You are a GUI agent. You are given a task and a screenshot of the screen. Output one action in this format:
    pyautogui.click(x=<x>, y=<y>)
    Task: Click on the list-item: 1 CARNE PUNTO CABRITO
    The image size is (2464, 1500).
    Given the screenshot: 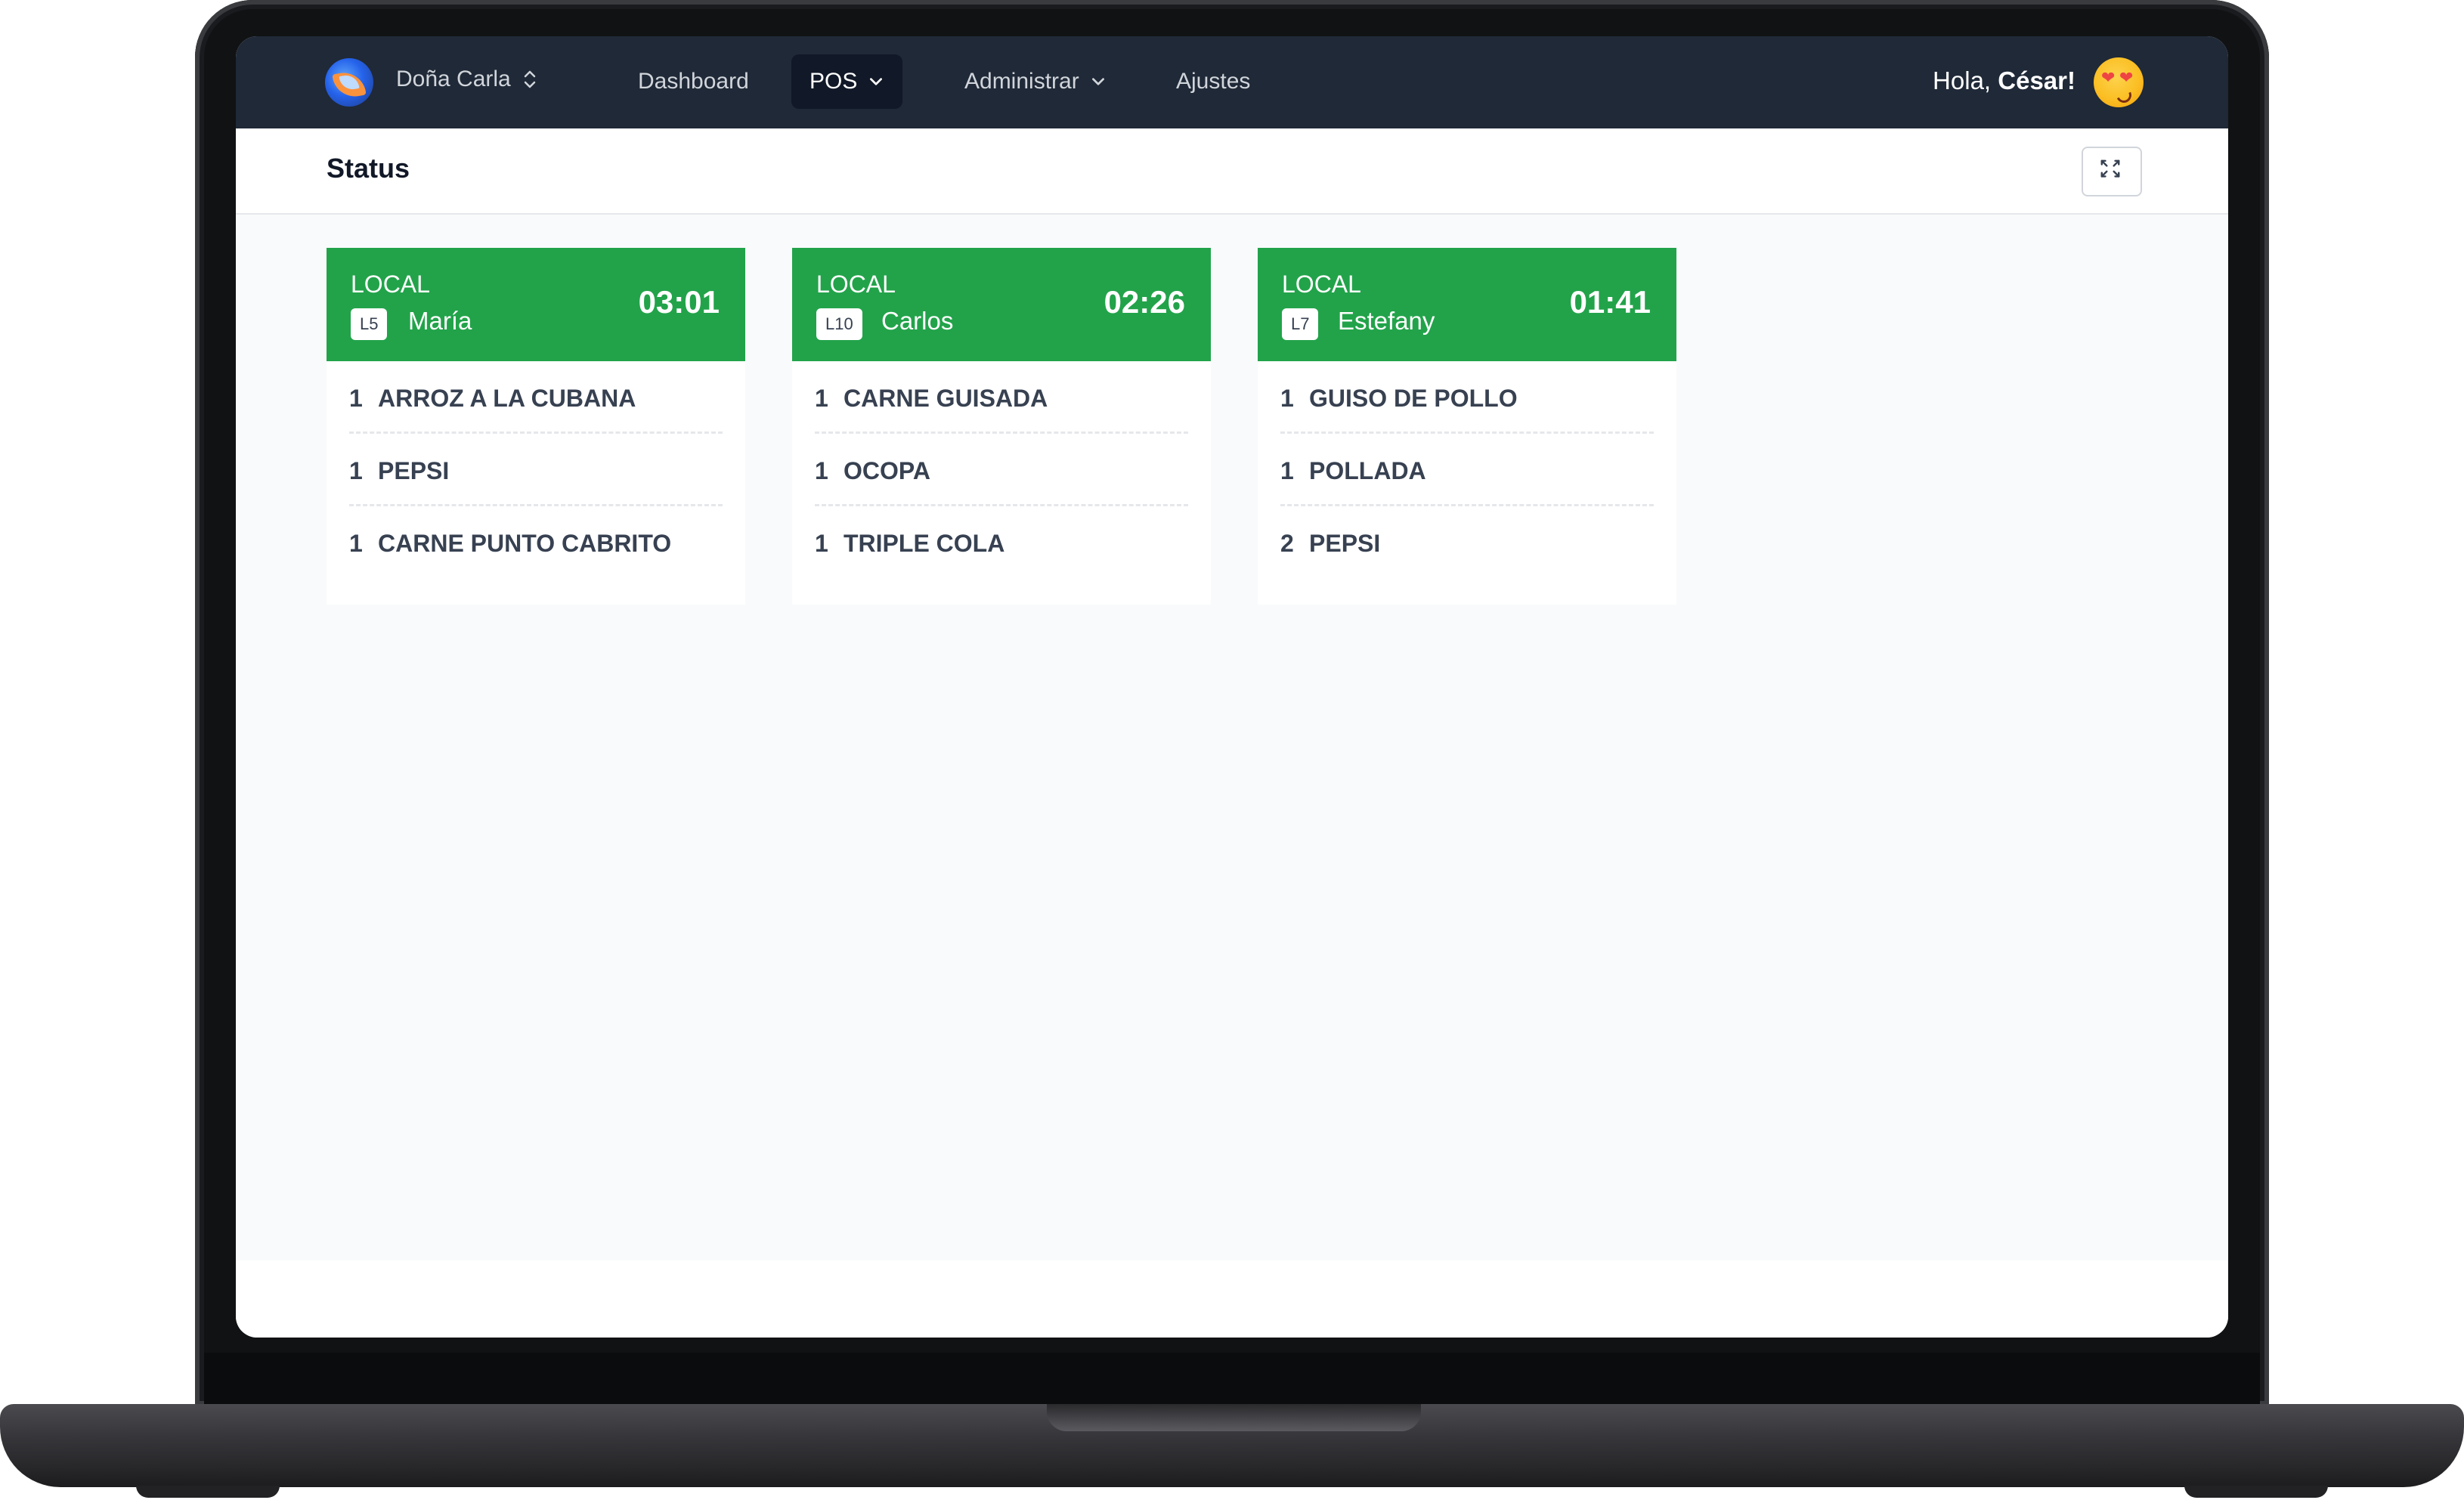 What is the action you would take?
    pyautogui.click(x=536, y=542)
    